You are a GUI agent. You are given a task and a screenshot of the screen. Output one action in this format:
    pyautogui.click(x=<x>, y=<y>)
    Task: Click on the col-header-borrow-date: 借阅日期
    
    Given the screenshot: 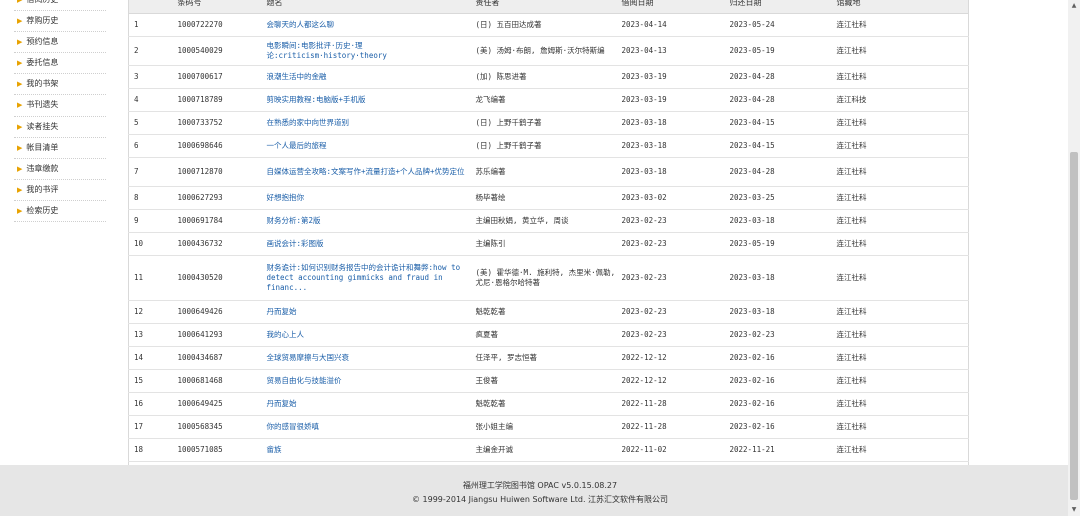 What is the action you would take?
    pyautogui.click(x=670, y=7)
    